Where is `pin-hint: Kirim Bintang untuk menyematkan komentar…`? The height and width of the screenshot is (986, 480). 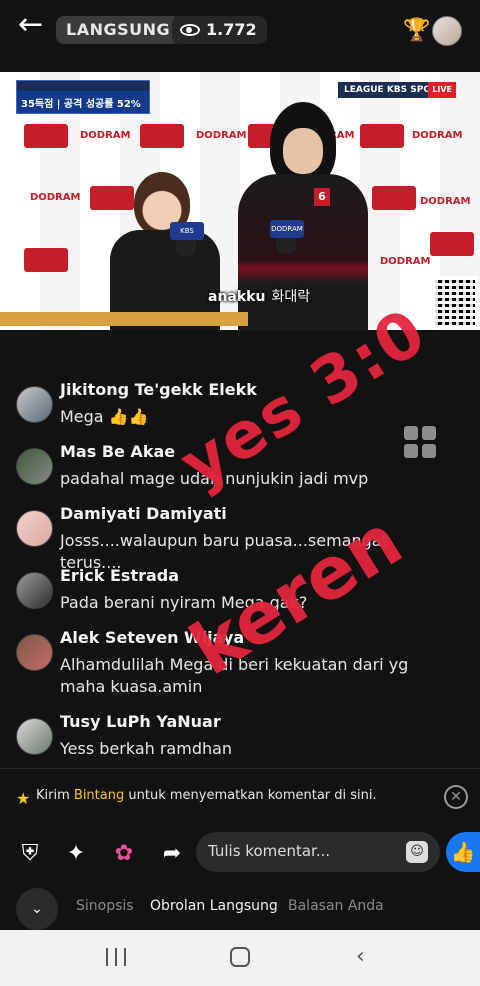 pin-hint: Kirim Bintang untuk menyematkan komentar… is located at coordinates (206, 795).